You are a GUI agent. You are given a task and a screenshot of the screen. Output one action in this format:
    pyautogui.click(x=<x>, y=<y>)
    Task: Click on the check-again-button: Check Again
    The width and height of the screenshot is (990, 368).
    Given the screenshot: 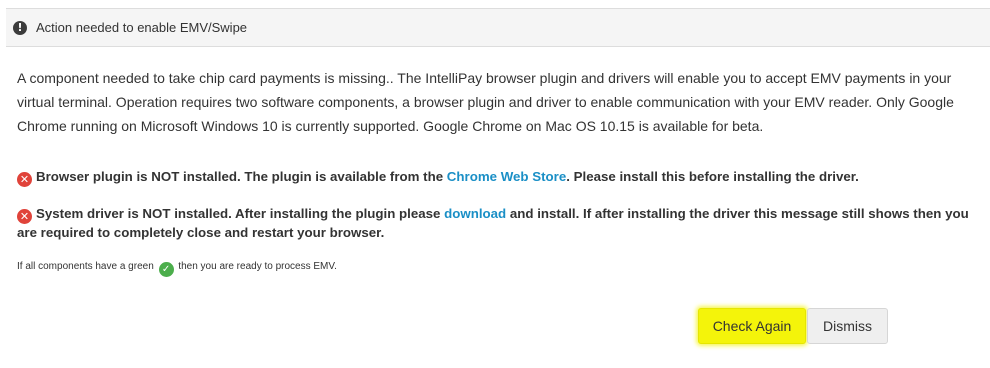 What is the action you would take?
    pyautogui.click(x=752, y=326)
    